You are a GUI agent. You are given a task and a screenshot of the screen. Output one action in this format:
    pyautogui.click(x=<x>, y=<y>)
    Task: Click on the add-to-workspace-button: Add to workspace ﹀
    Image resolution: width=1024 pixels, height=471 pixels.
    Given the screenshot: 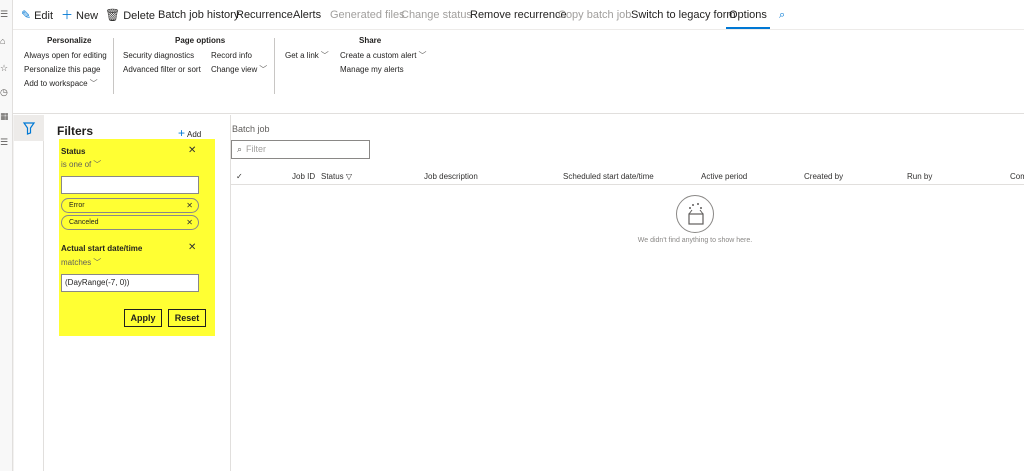 What is the action you would take?
    pyautogui.click(x=61, y=84)
    